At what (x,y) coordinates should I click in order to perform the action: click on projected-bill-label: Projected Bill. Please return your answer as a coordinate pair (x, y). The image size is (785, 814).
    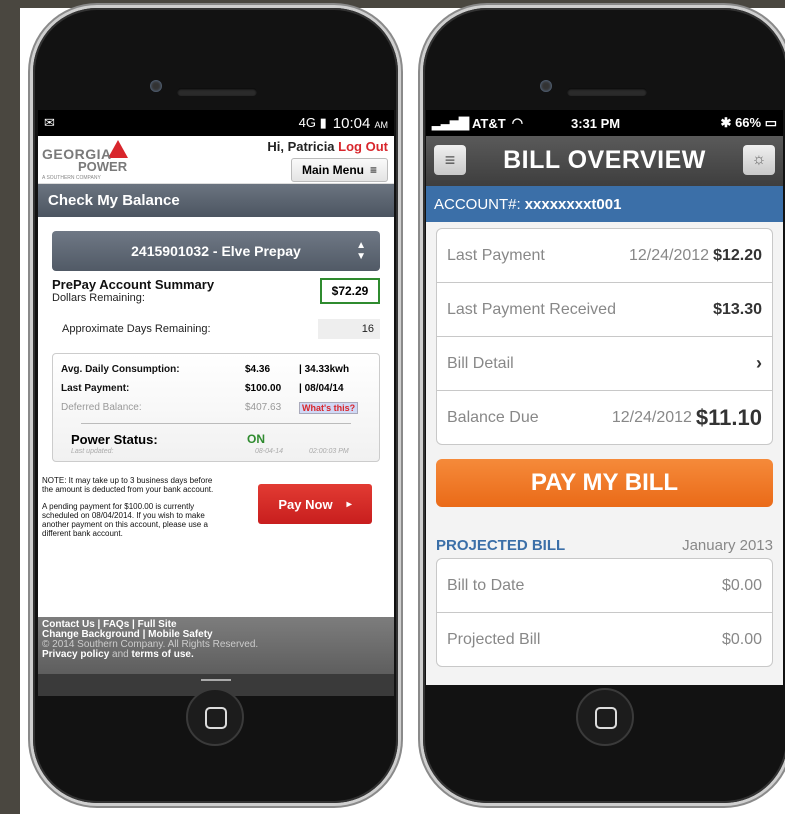
    Looking at the image, I should click on (494, 639).